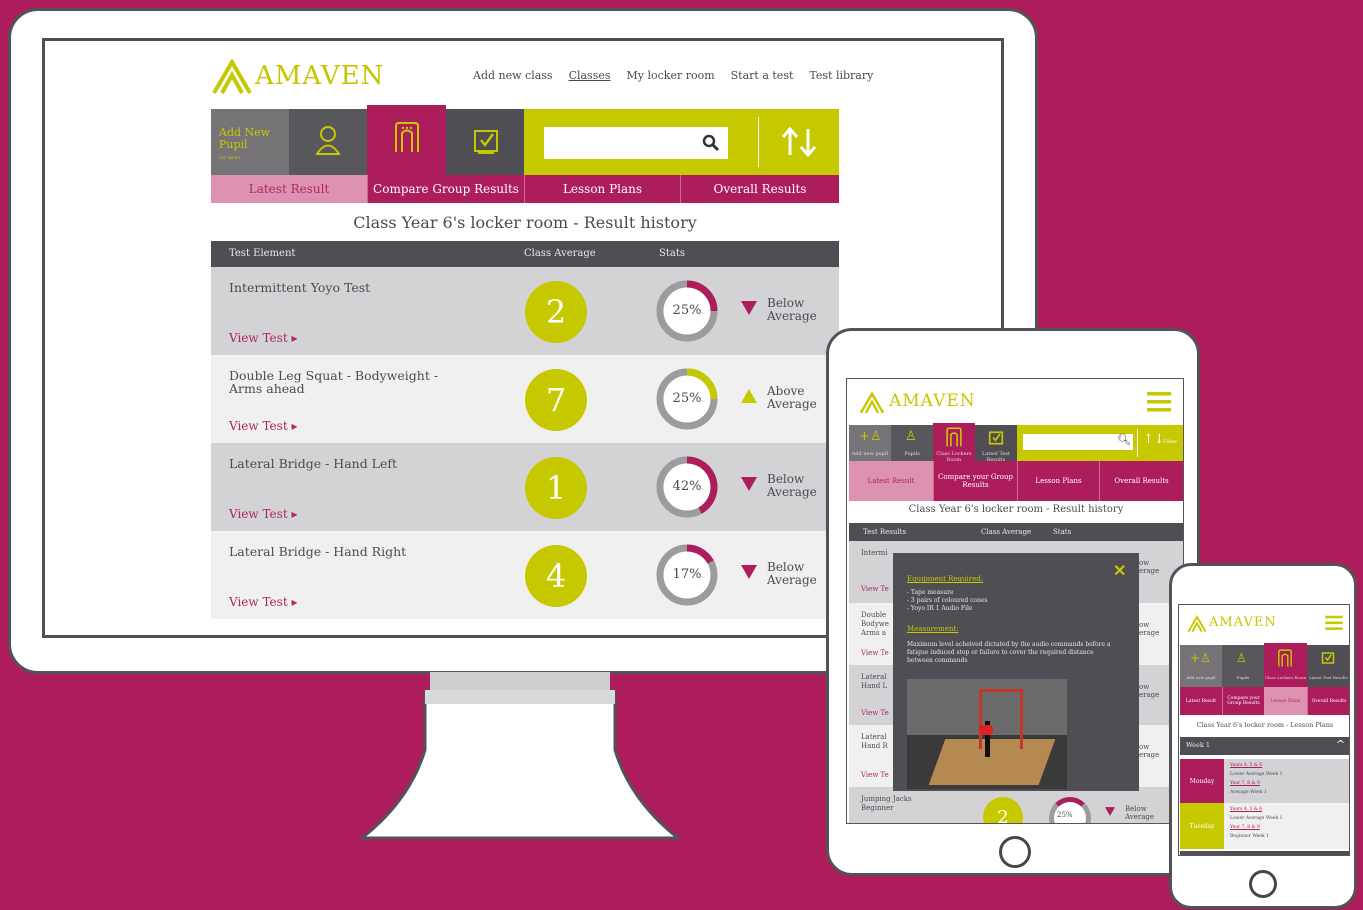 The width and height of the screenshot is (1363, 910). Describe the element at coordinates (1256, 818) in the screenshot. I see `lesson-level: Lower Average Week 1` at that location.